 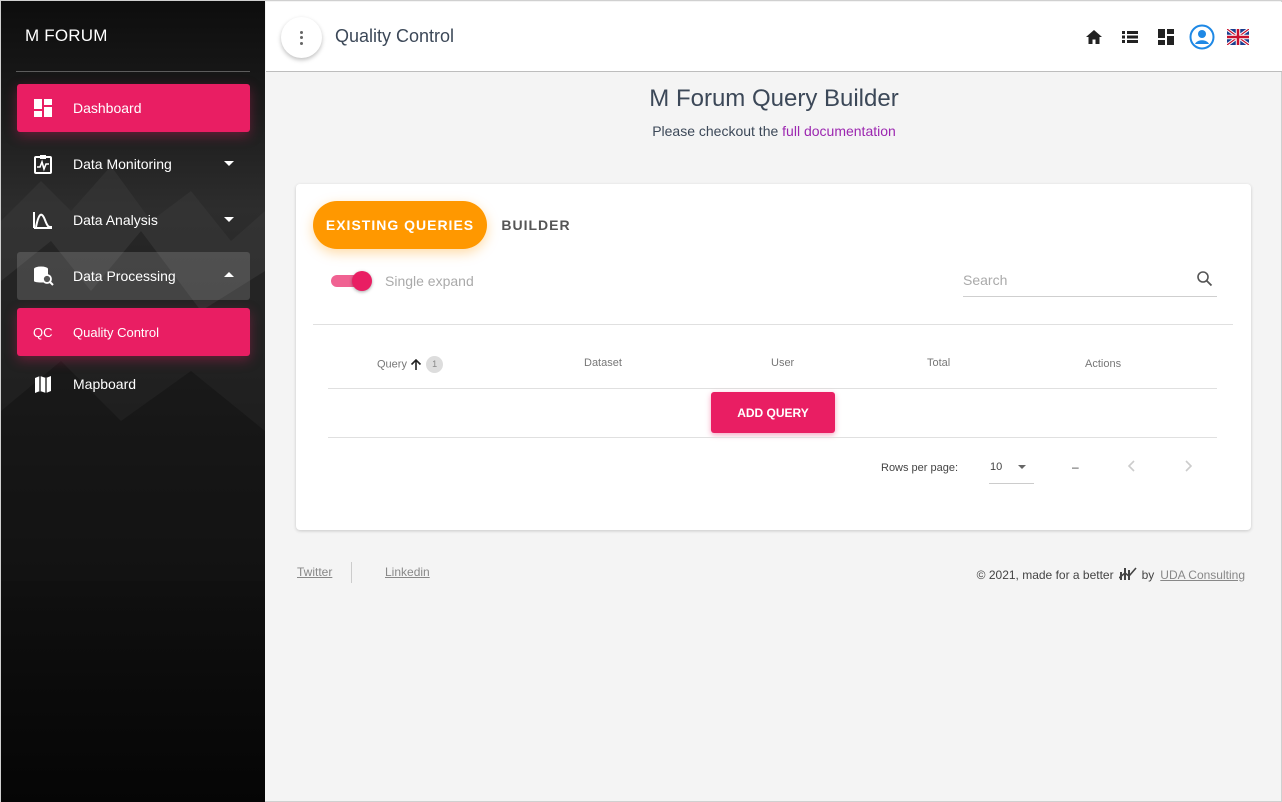 I want to click on prev-page-button, so click(x=1132, y=467).